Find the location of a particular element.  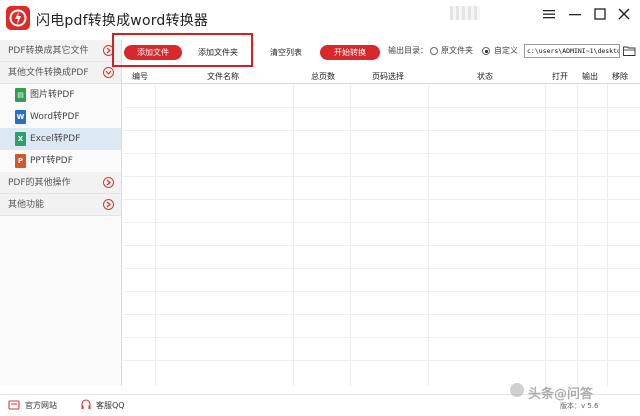

column-header-status: 状态 is located at coordinates (485, 76).